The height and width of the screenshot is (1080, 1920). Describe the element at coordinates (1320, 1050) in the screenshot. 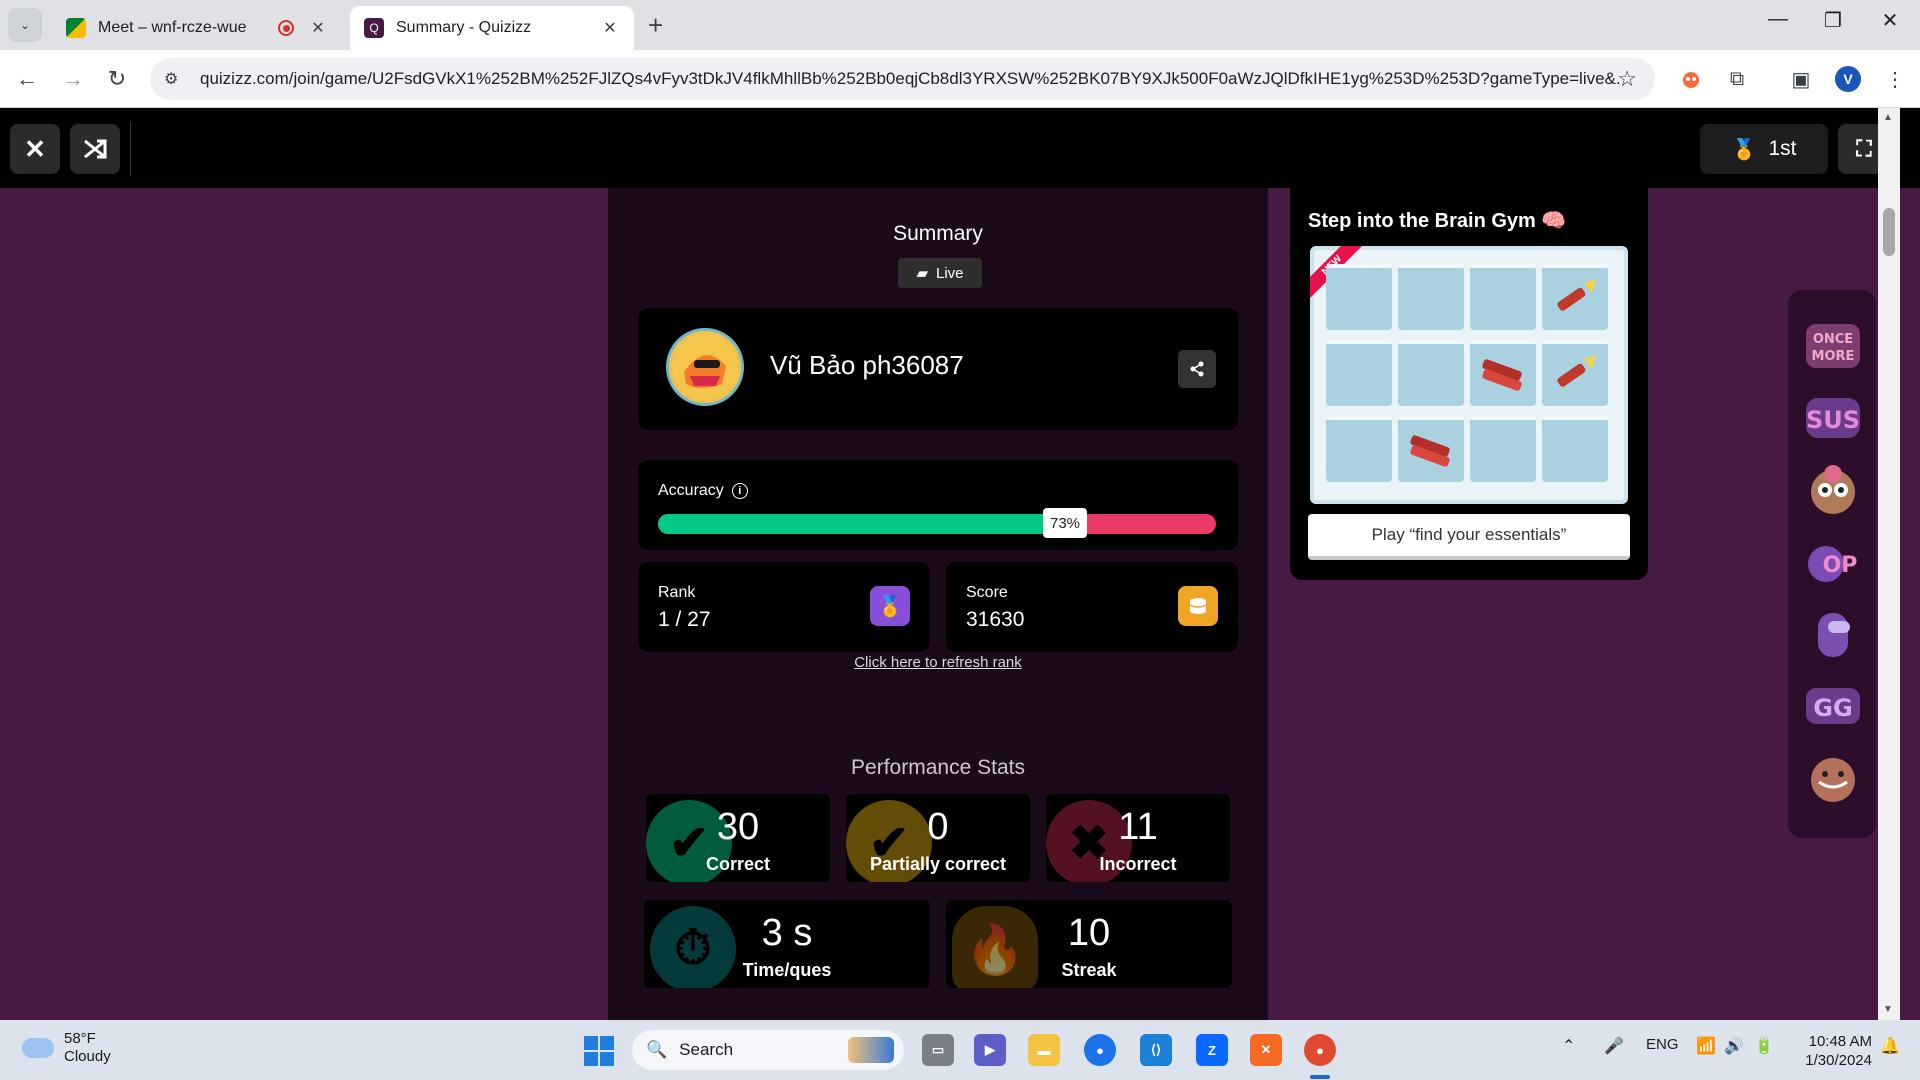

I see `chrome-icon: ●` at that location.